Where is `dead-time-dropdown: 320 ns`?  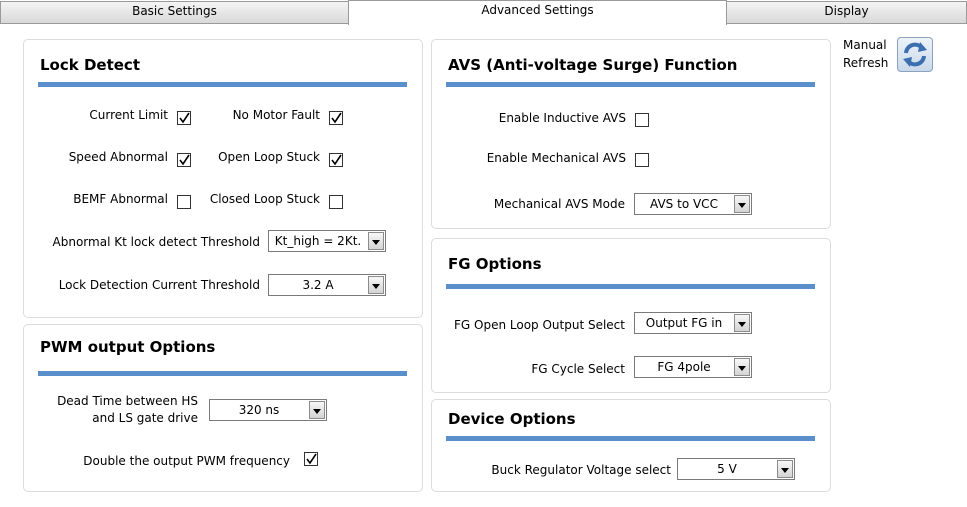
dead-time-dropdown: 320 ns is located at coordinates (268, 410).